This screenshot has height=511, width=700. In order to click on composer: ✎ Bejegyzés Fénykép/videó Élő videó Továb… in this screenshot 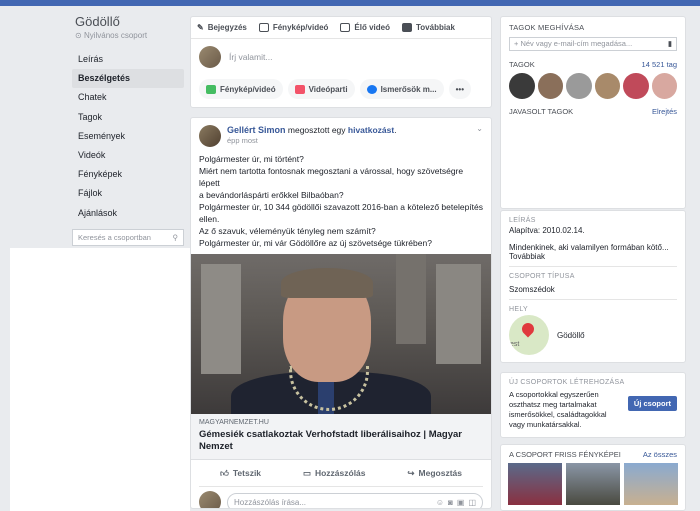, I will do `click(341, 62)`.